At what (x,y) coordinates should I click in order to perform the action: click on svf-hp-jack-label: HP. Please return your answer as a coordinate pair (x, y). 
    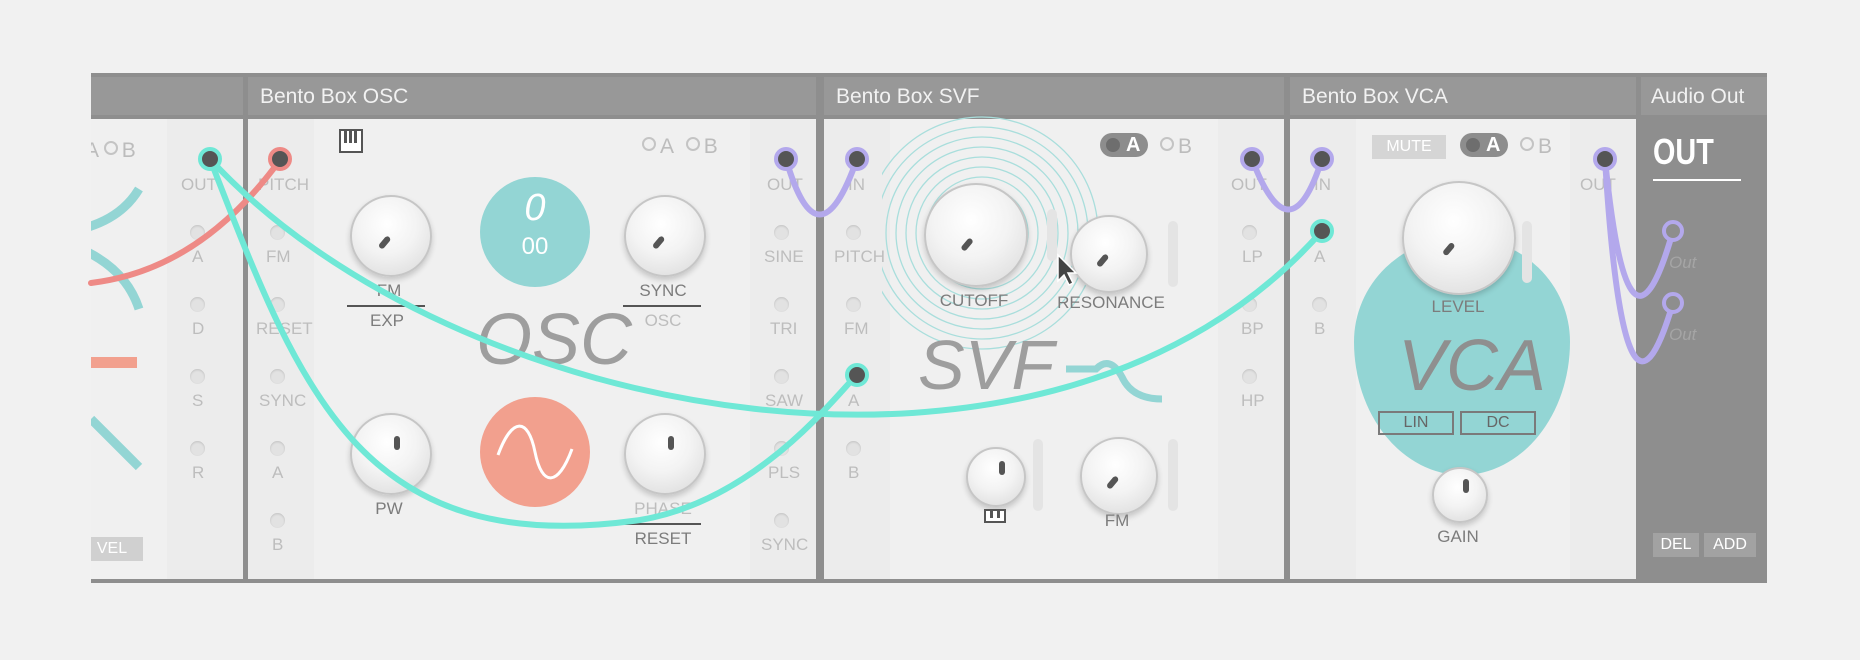
    Looking at the image, I should click on (1253, 400).